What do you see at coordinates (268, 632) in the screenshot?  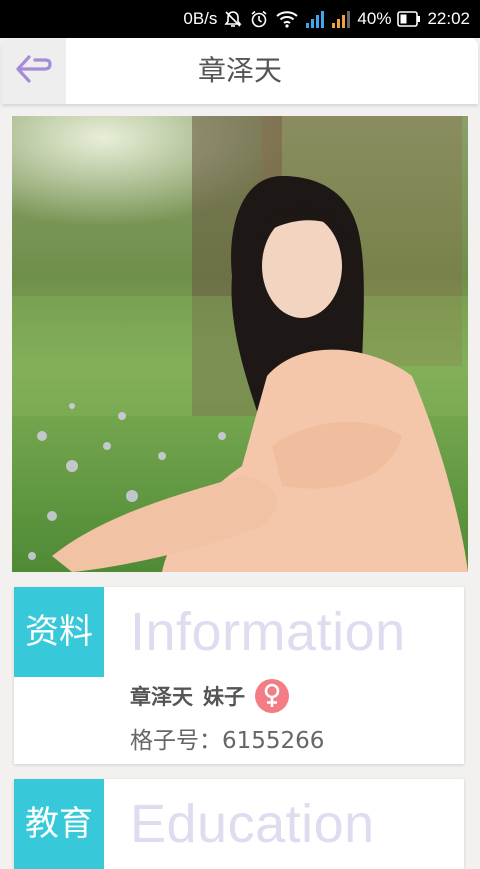 I see `information-heading: Information` at bounding box center [268, 632].